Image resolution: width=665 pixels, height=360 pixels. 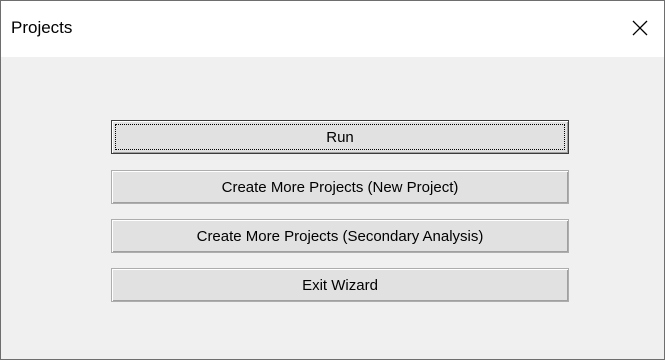 I want to click on close-button, so click(x=640, y=28).